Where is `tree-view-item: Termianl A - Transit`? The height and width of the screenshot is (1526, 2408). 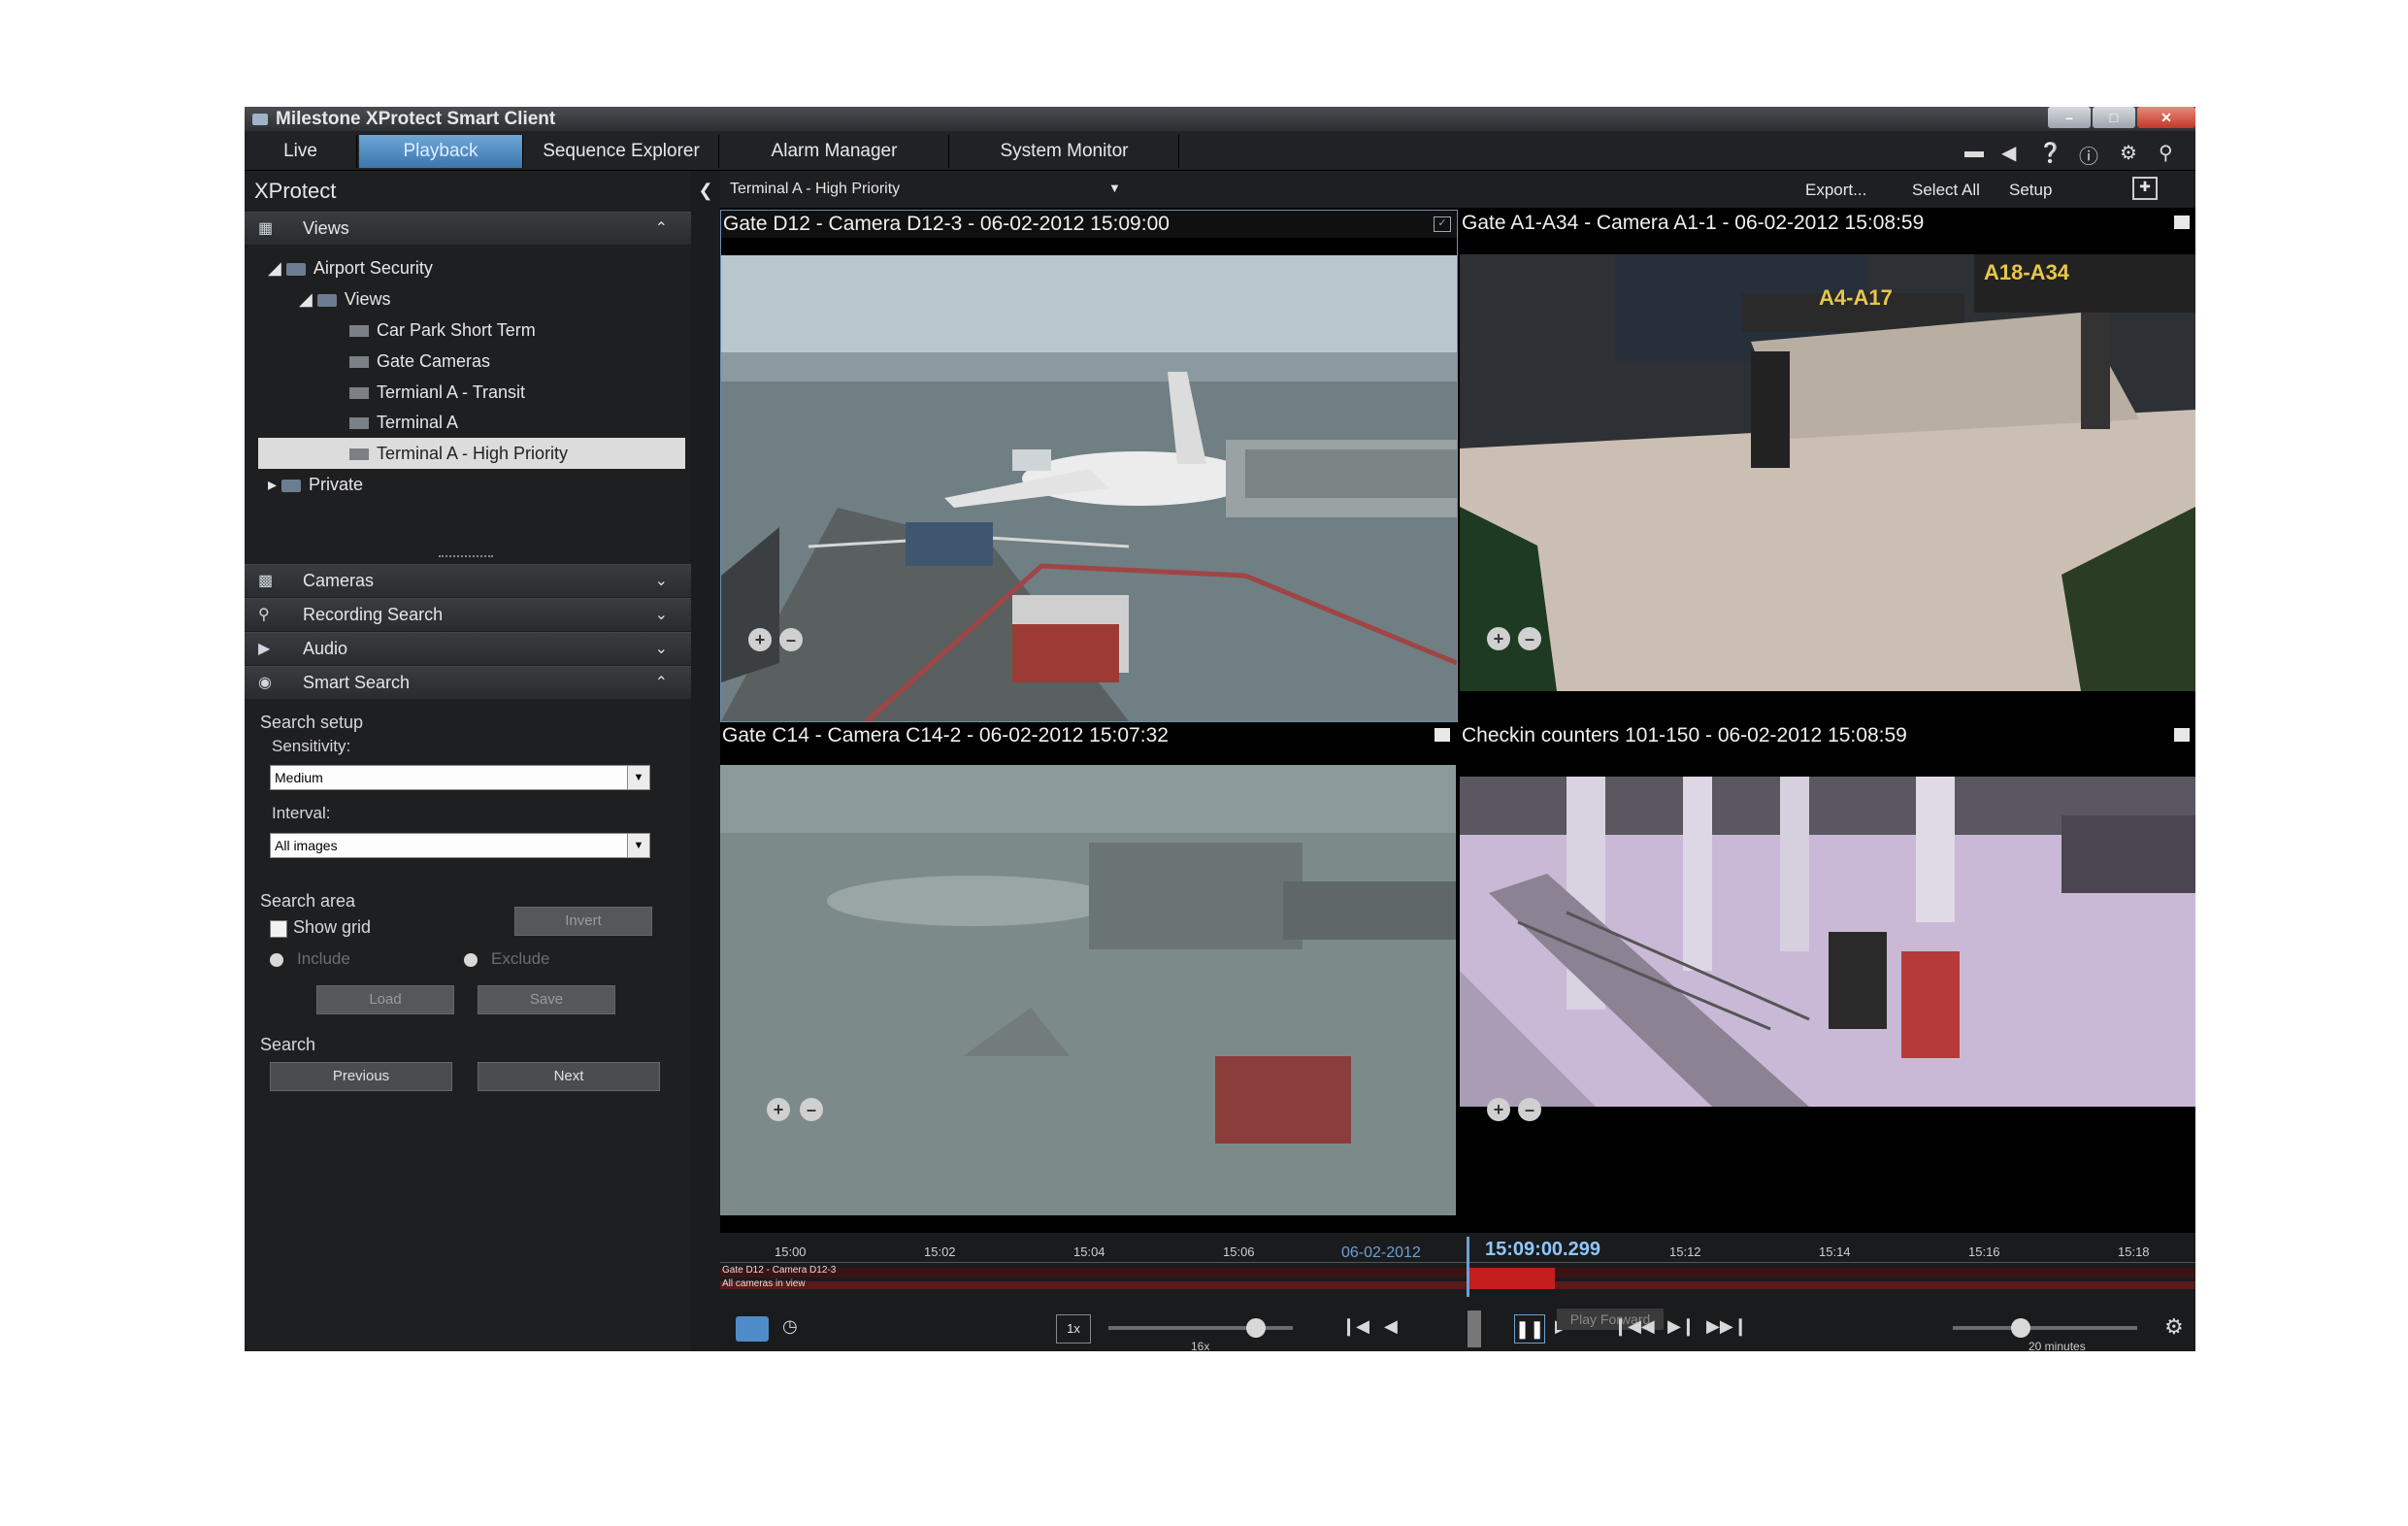 tree-view-item: Termianl A - Transit is located at coordinates (437, 393).